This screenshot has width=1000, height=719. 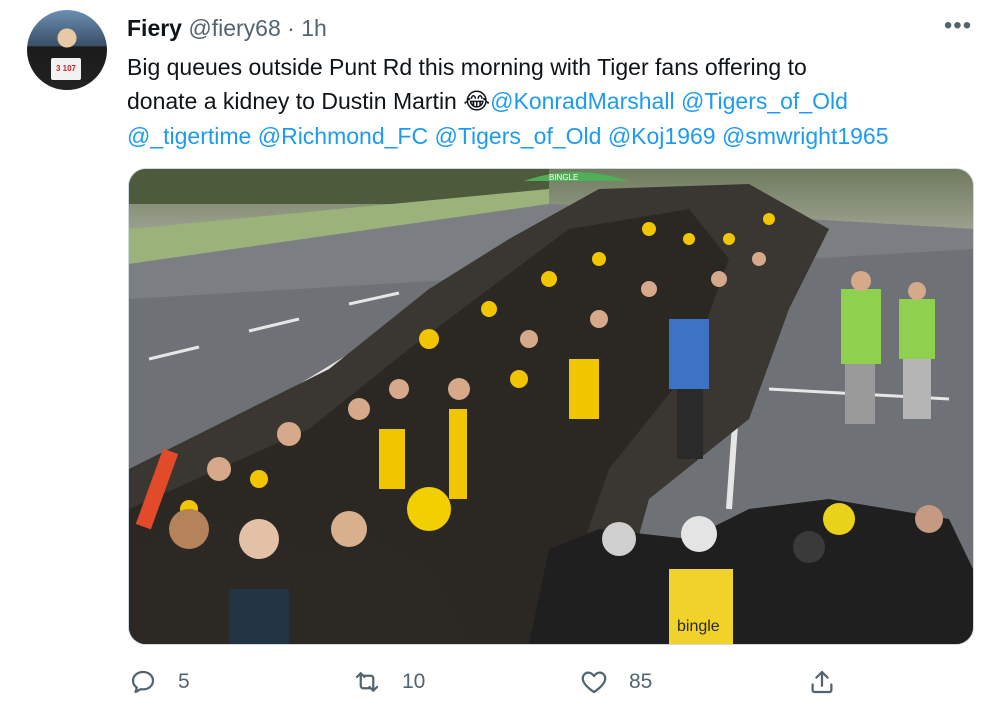 I want to click on mention-link: @Koj1969, so click(x=662, y=136).